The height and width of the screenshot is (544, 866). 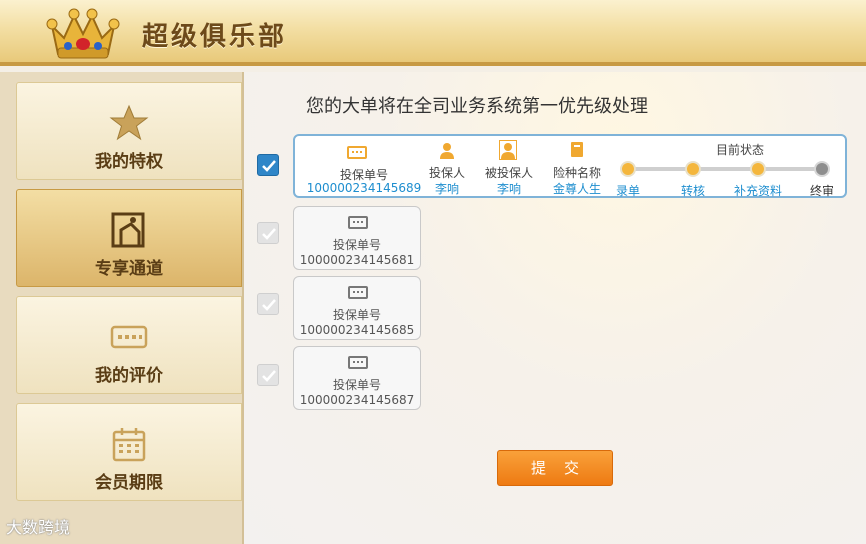 I want to click on policy-number-value: 100000234145685, so click(x=357, y=330).